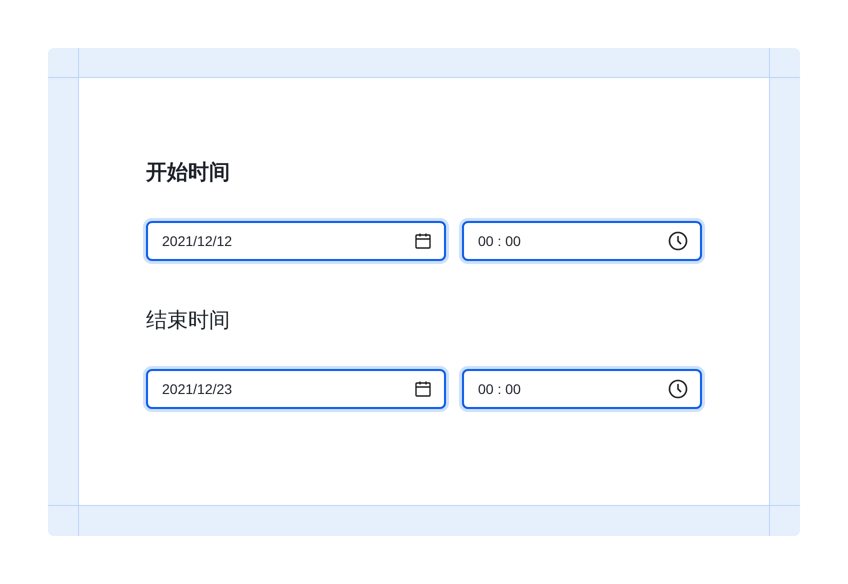 Image resolution: width=848 pixels, height=584 pixels. What do you see at coordinates (296, 389) in the screenshot?
I see `date-field: 2021/12/23` at bounding box center [296, 389].